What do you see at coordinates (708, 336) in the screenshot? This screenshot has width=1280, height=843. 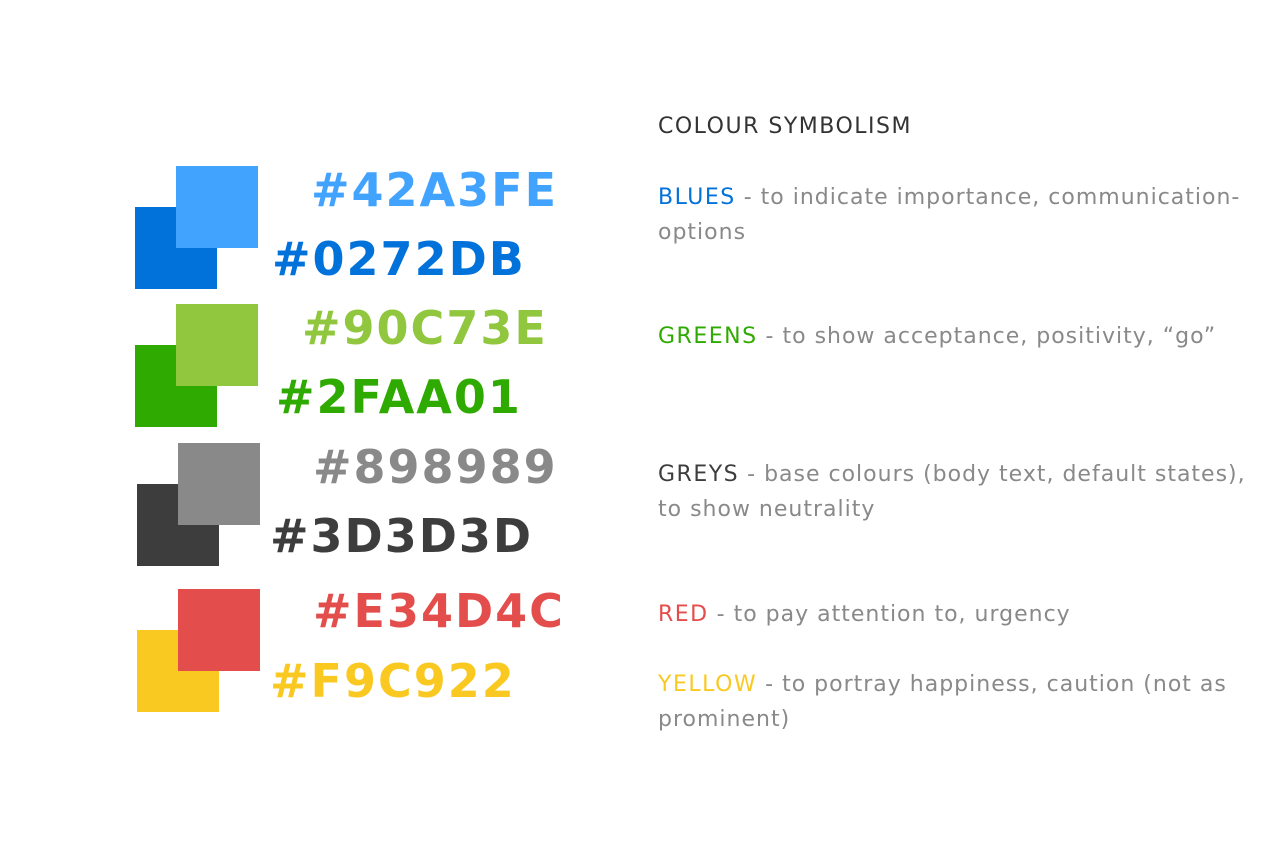 I see `symbolism-keyword: GREENS` at bounding box center [708, 336].